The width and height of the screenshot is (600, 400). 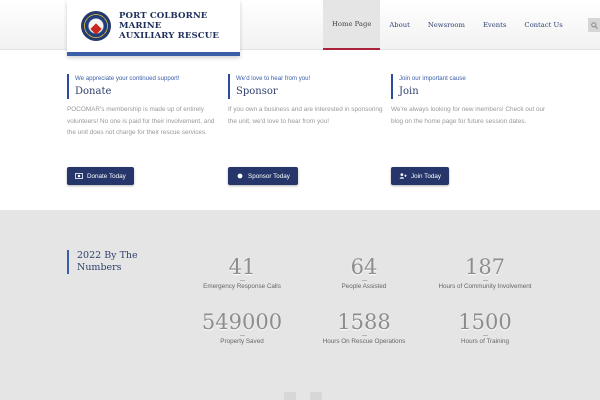 I want to click on stat-emergency-calls: 41 Emergency Response Calls, so click(x=242, y=273).